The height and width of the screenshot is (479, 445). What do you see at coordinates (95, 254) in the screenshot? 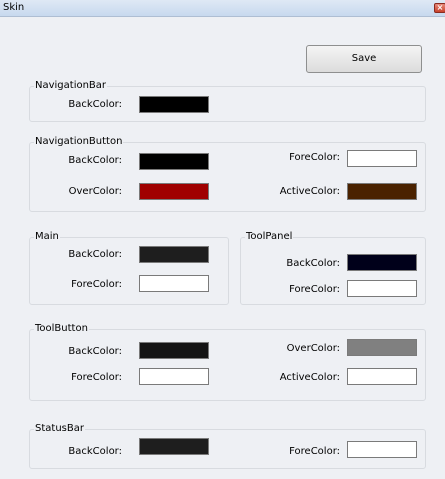
I see `main-backcolor-label: BackColor:` at bounding box center [95, 254].